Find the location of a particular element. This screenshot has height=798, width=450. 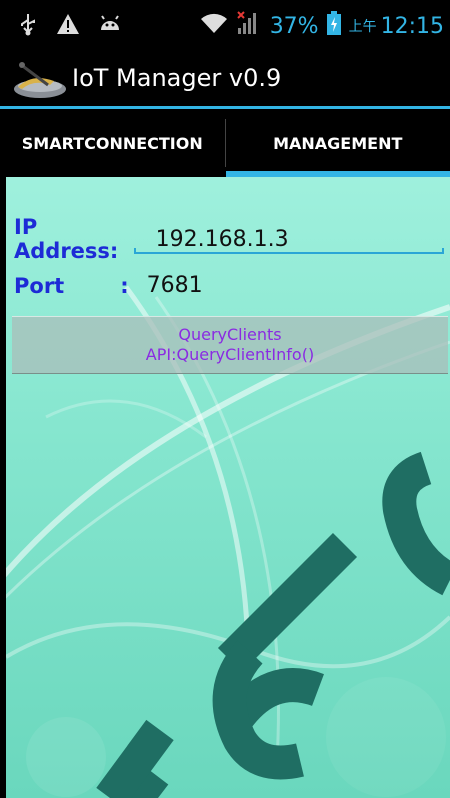

tab-smartconnection: SMARTCONNECTION is located at coordinates (112, 143).